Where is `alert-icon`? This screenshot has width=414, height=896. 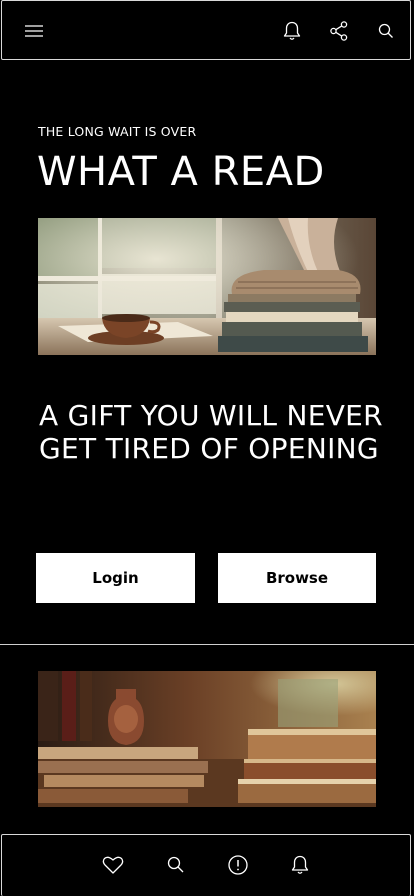 alert-icon is located at coordinates (238, 865).